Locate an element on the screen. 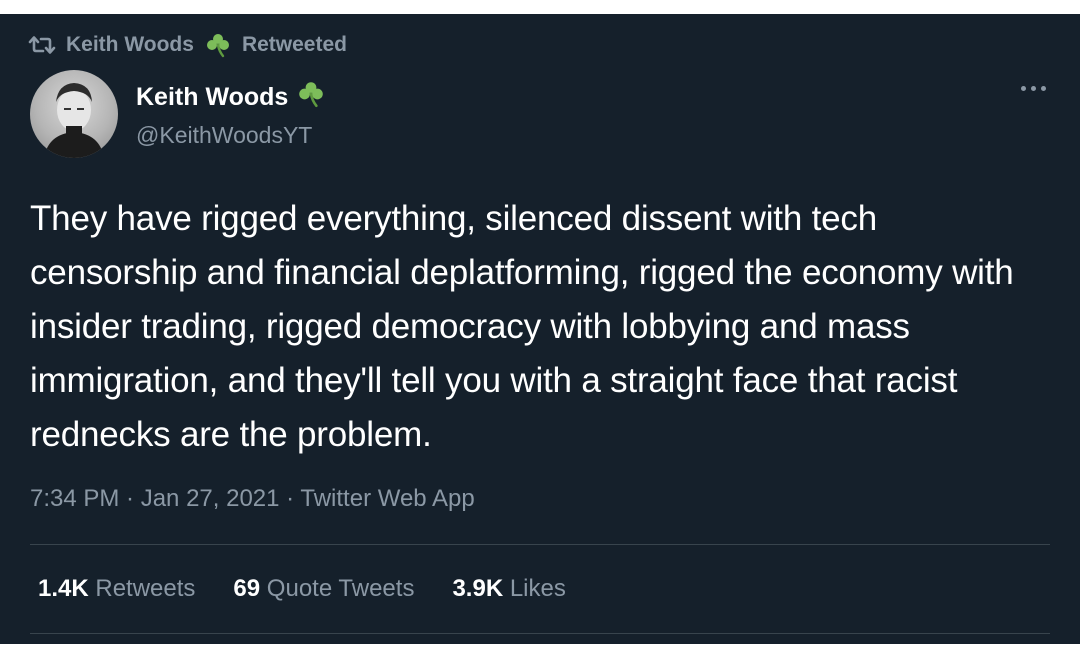 The image size is (1080, 669). engagement-stats: 1.4K Retweets 69 Quote Tweets 3.9K Likes is located at coordinates (302, 589).